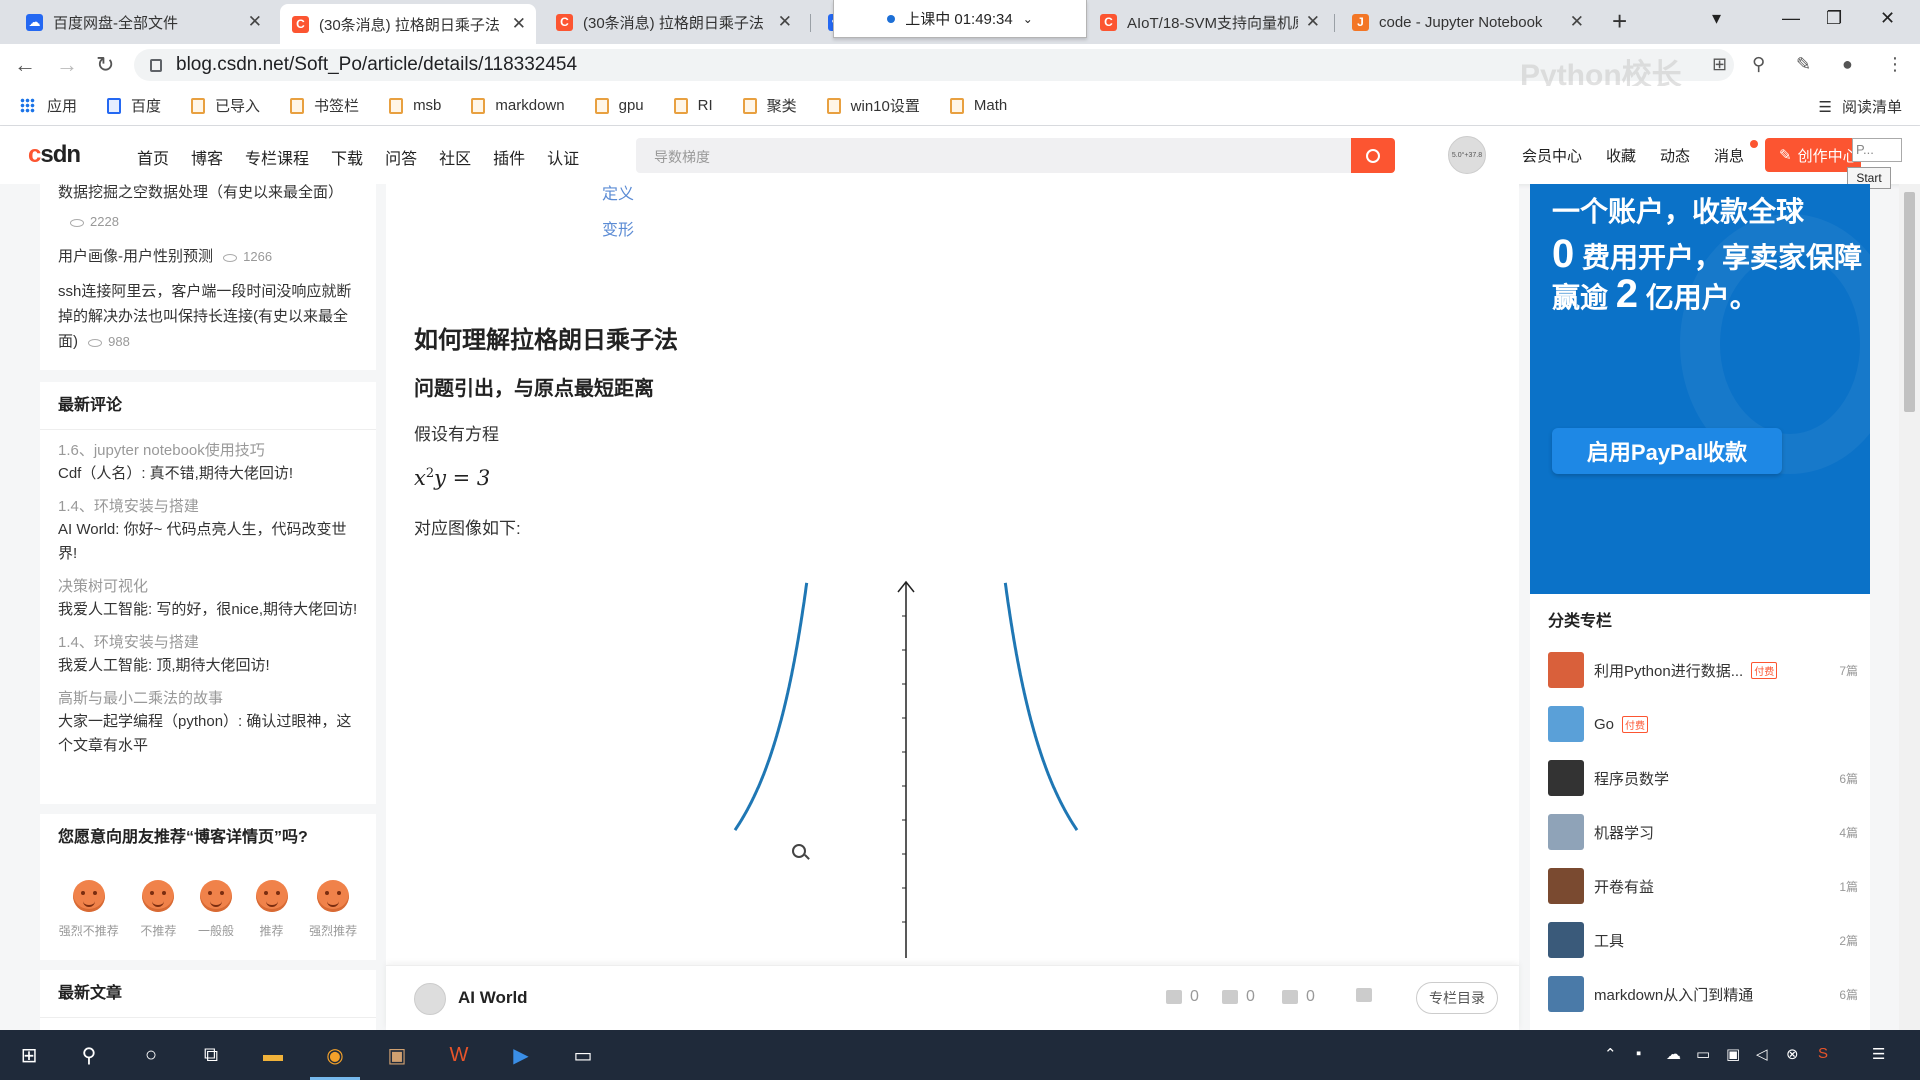 The width and height of the screenshot is (1920, 1080). What do you see at coordinates (1729, 155) in the screenshot?
I see `nav-messages: 消息` at bounding box center [1729, 155].